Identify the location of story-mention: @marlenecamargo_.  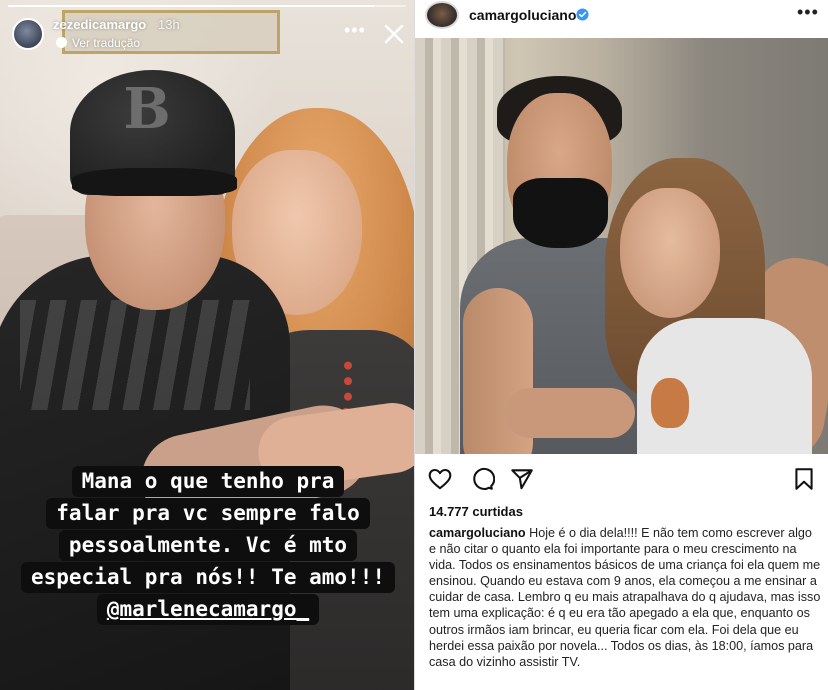
(208, 609).